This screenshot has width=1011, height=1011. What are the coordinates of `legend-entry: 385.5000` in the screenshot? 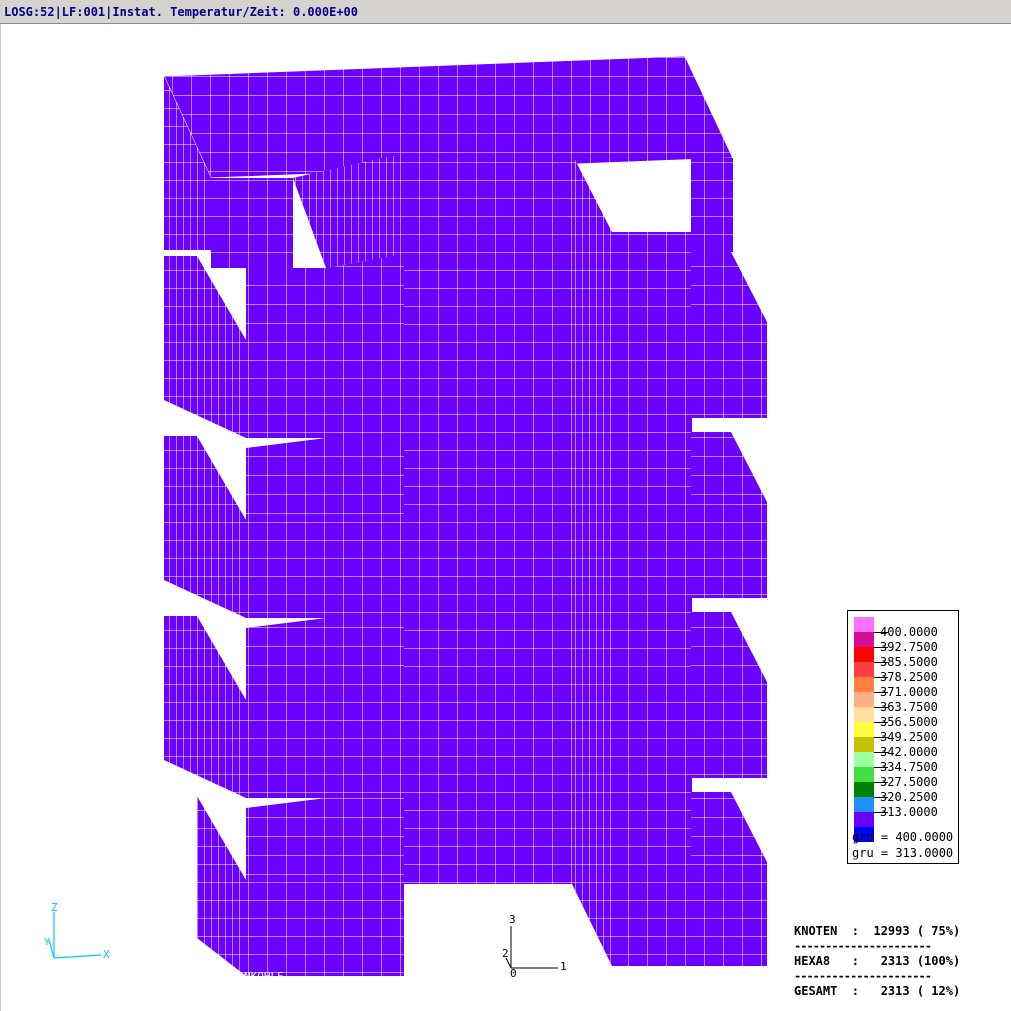 It's located at (903, 658).